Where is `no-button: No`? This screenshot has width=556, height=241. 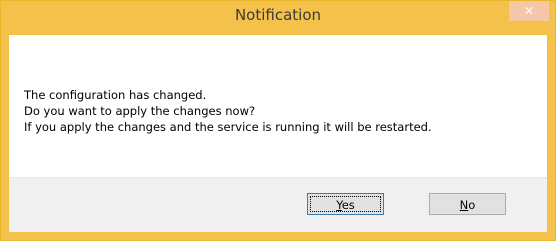 no-button: No is located at coordinates (467, 204).